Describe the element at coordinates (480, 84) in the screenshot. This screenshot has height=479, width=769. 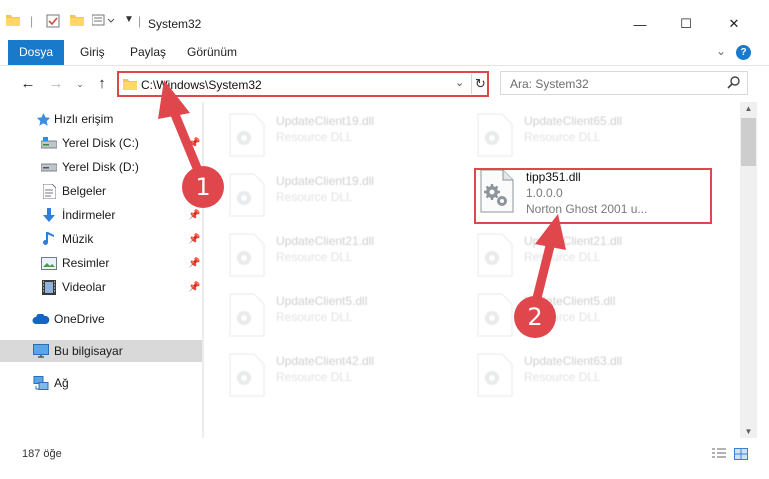
I see `refresh-icon: ↻` at that location.